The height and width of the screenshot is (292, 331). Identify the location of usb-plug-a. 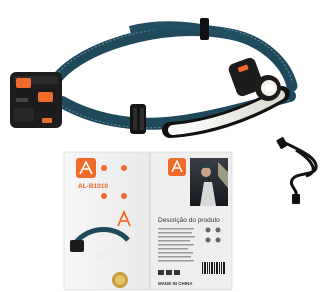
(282, 143).